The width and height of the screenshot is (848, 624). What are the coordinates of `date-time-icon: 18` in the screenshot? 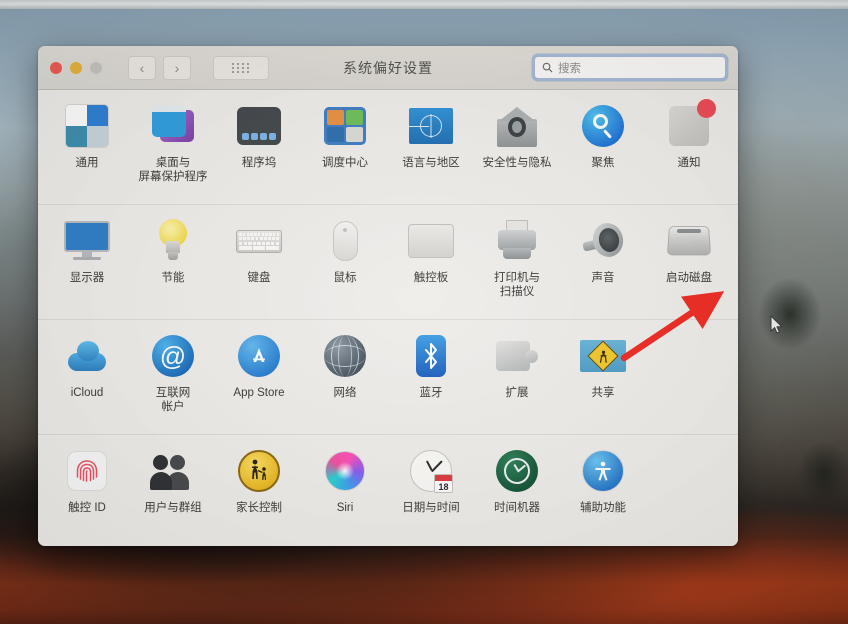 It's located at (431, 471).